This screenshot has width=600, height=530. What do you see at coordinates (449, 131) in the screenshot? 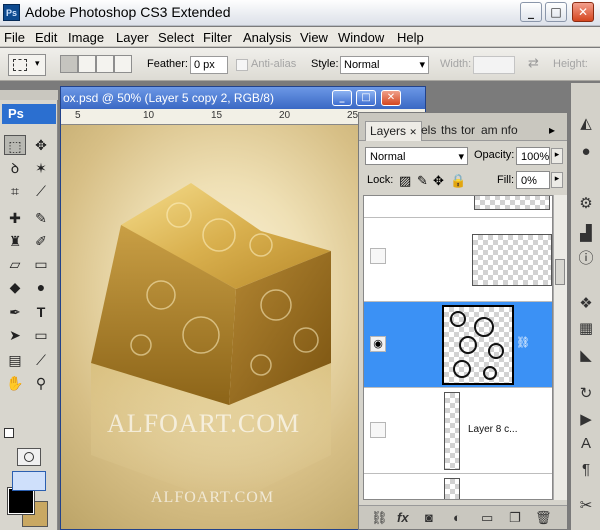
I see `tab-paths: ths` at bounding box center [449, 131].